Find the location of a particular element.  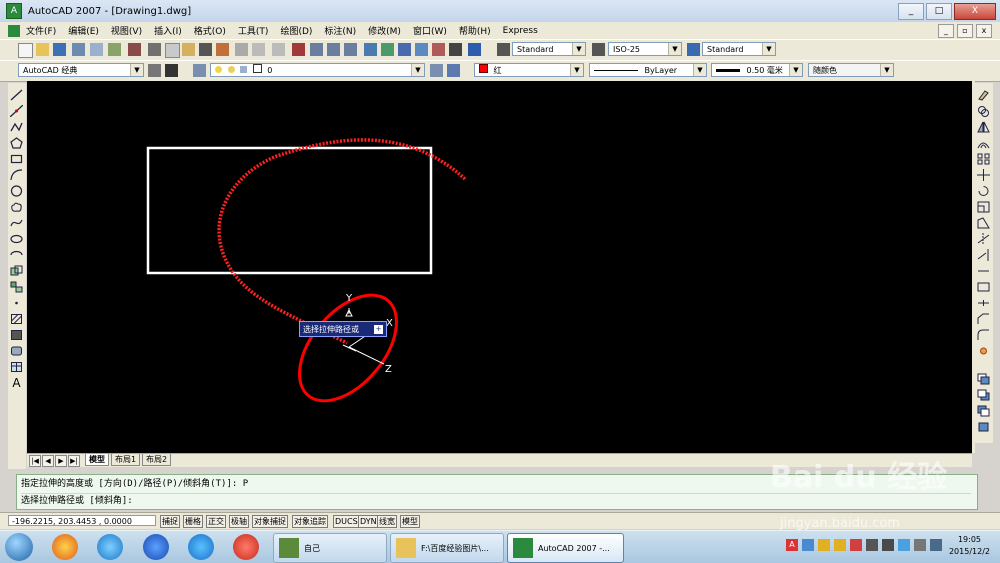

explode-icon is located at coordinates (983, 351).